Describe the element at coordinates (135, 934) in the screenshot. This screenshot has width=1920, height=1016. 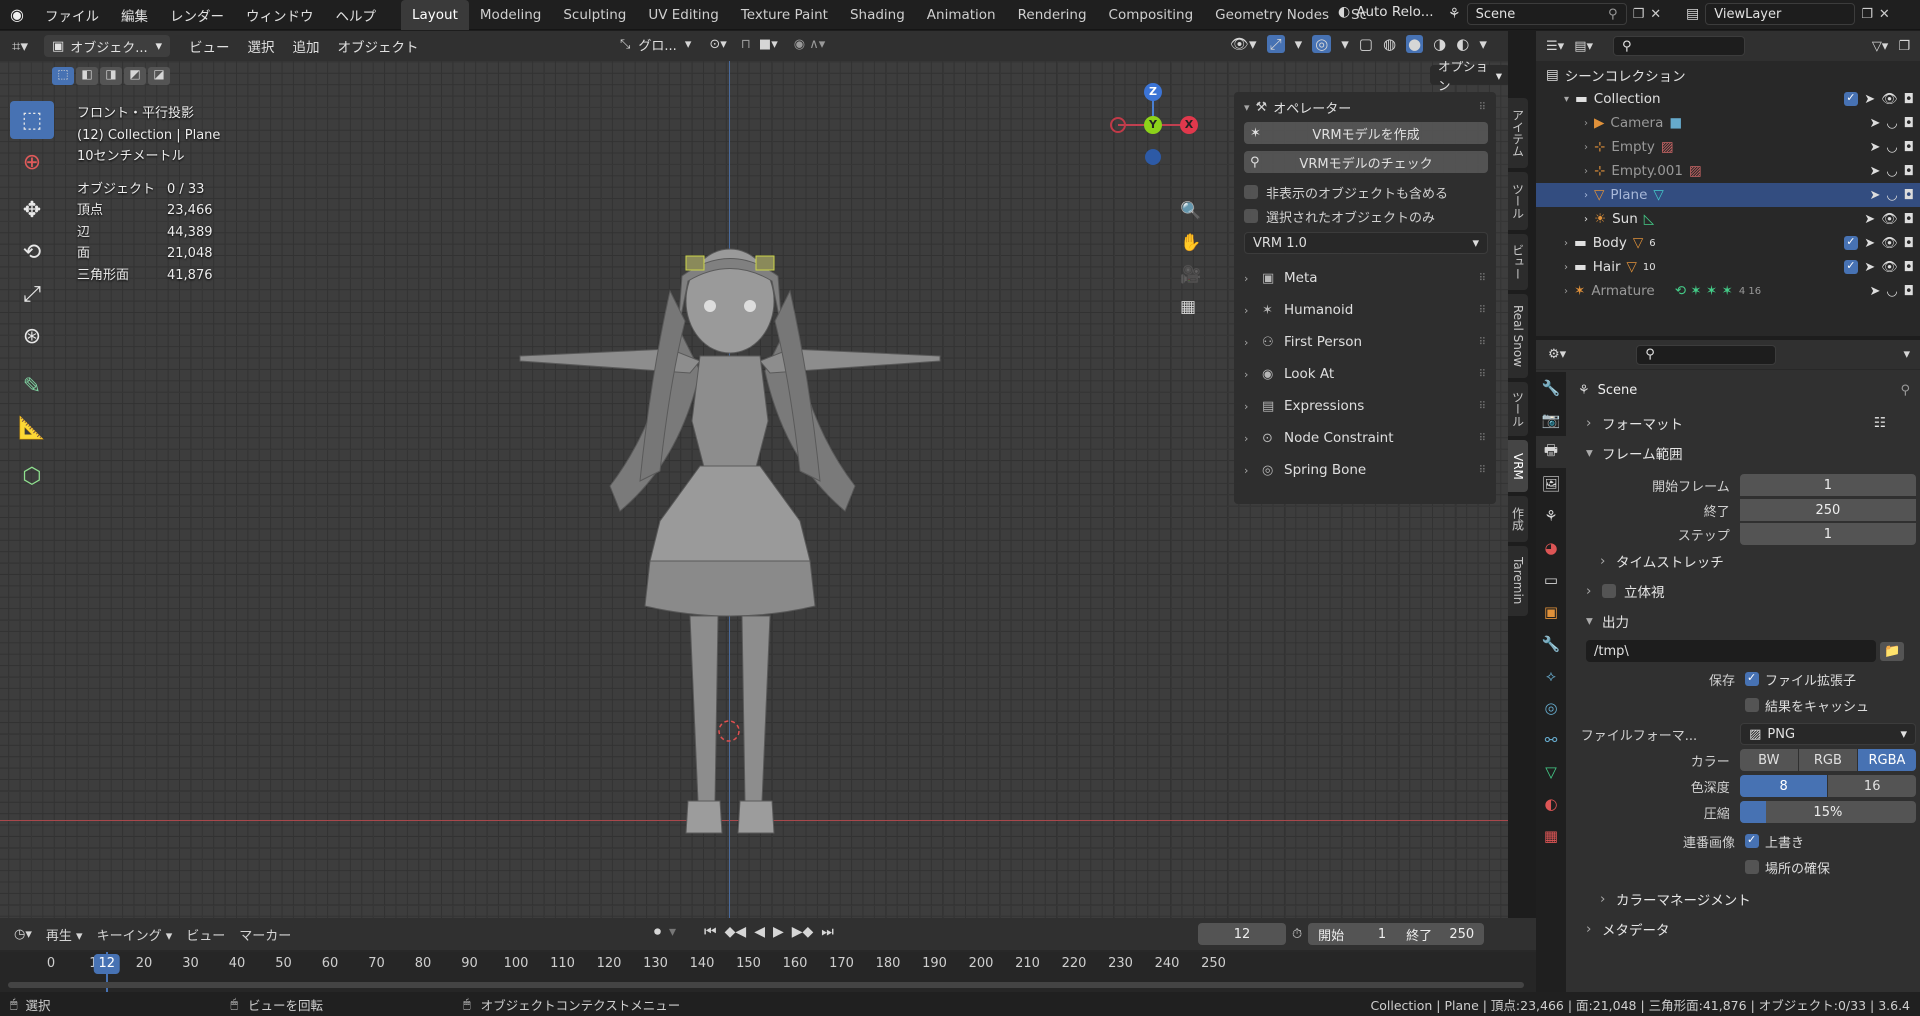
I see `menu-keying: キーイング ▾` at that location.